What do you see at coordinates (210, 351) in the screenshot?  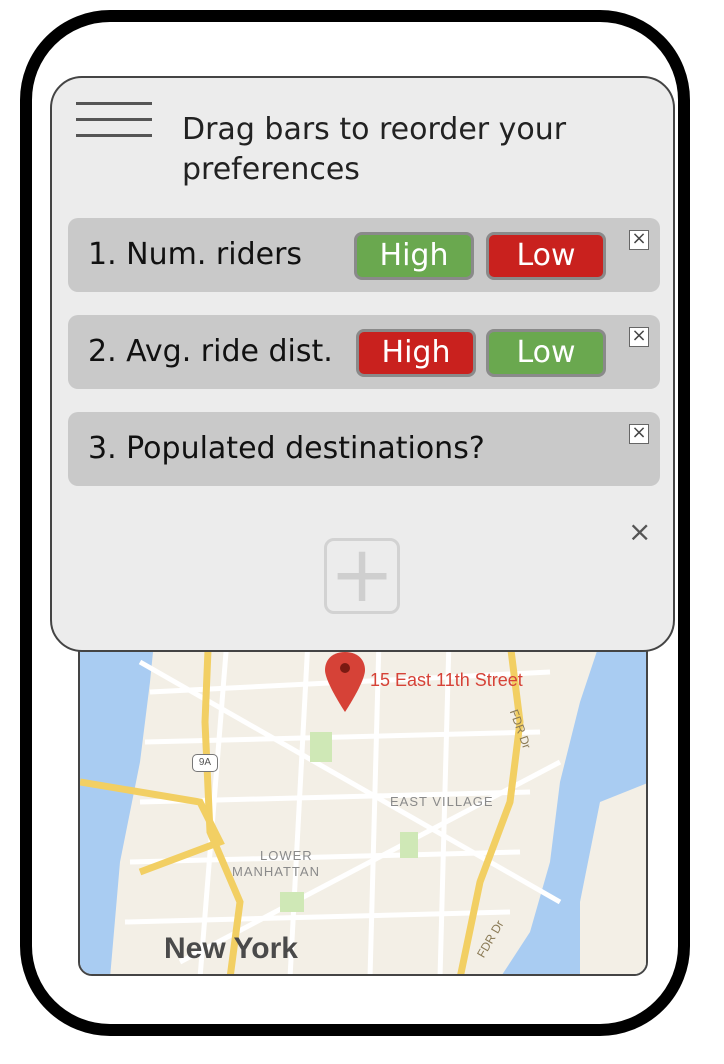 I see `preference-label: 2. Avg. ride dist.` at bounding box center [210, 351].